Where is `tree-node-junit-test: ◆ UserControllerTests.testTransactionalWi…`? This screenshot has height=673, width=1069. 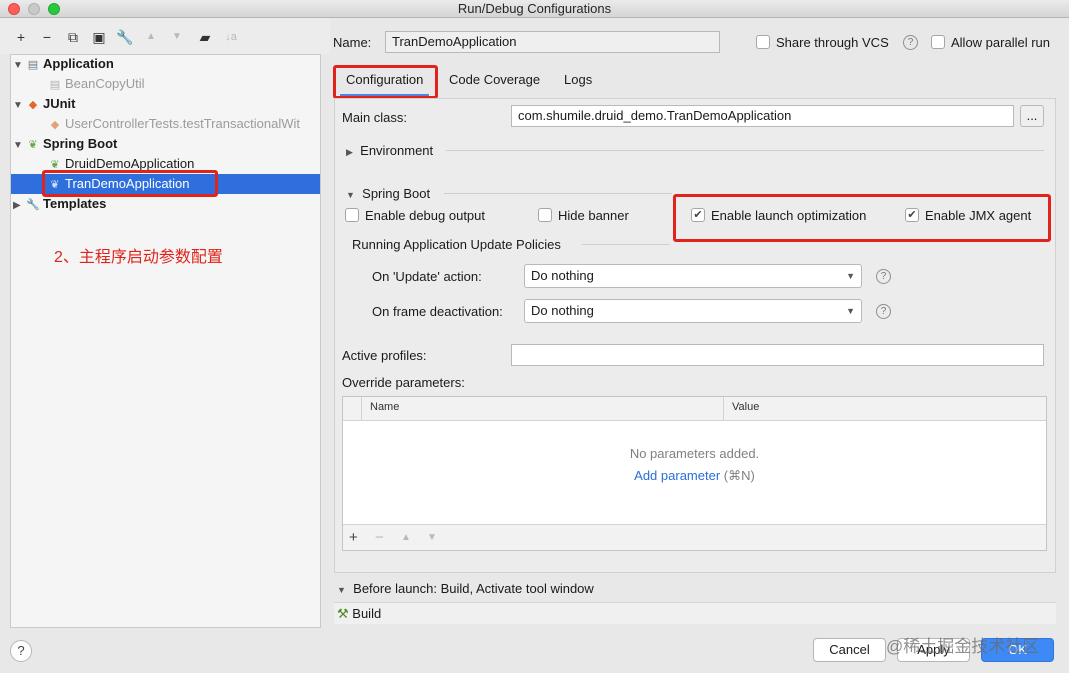
tree-node-junit-test: ◆ UserControllerTests.testTransactionalWi… is located at coordinates (173, 124).